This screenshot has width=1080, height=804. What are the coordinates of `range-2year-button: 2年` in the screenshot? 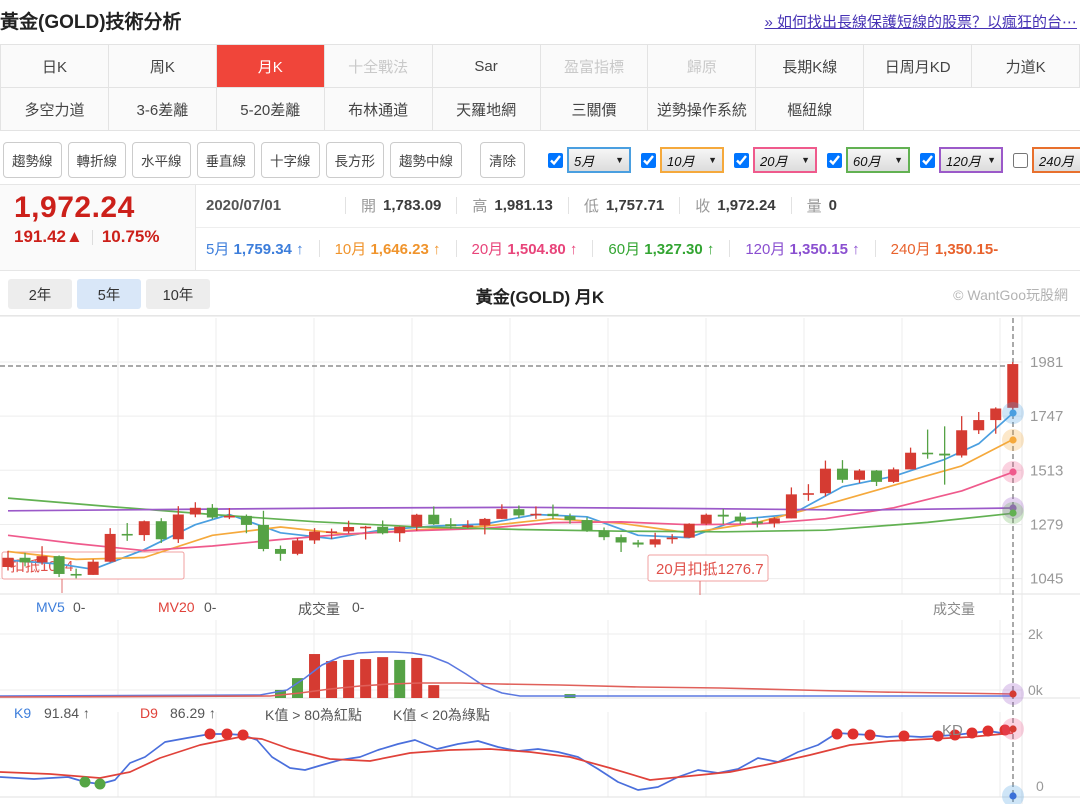 It's located at (40, 294).